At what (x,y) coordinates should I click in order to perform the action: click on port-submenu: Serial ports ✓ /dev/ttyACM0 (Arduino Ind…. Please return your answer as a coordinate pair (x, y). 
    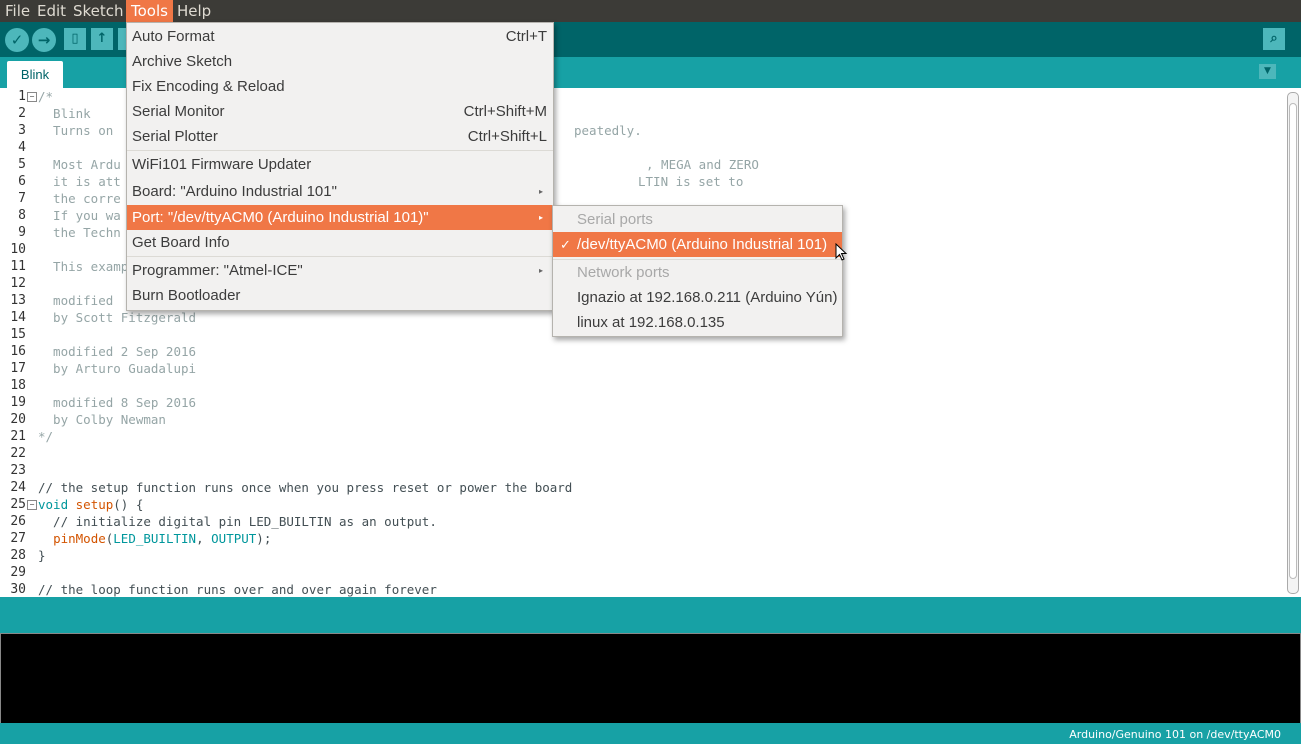
    Looking at the image, I should click on (697, 271).